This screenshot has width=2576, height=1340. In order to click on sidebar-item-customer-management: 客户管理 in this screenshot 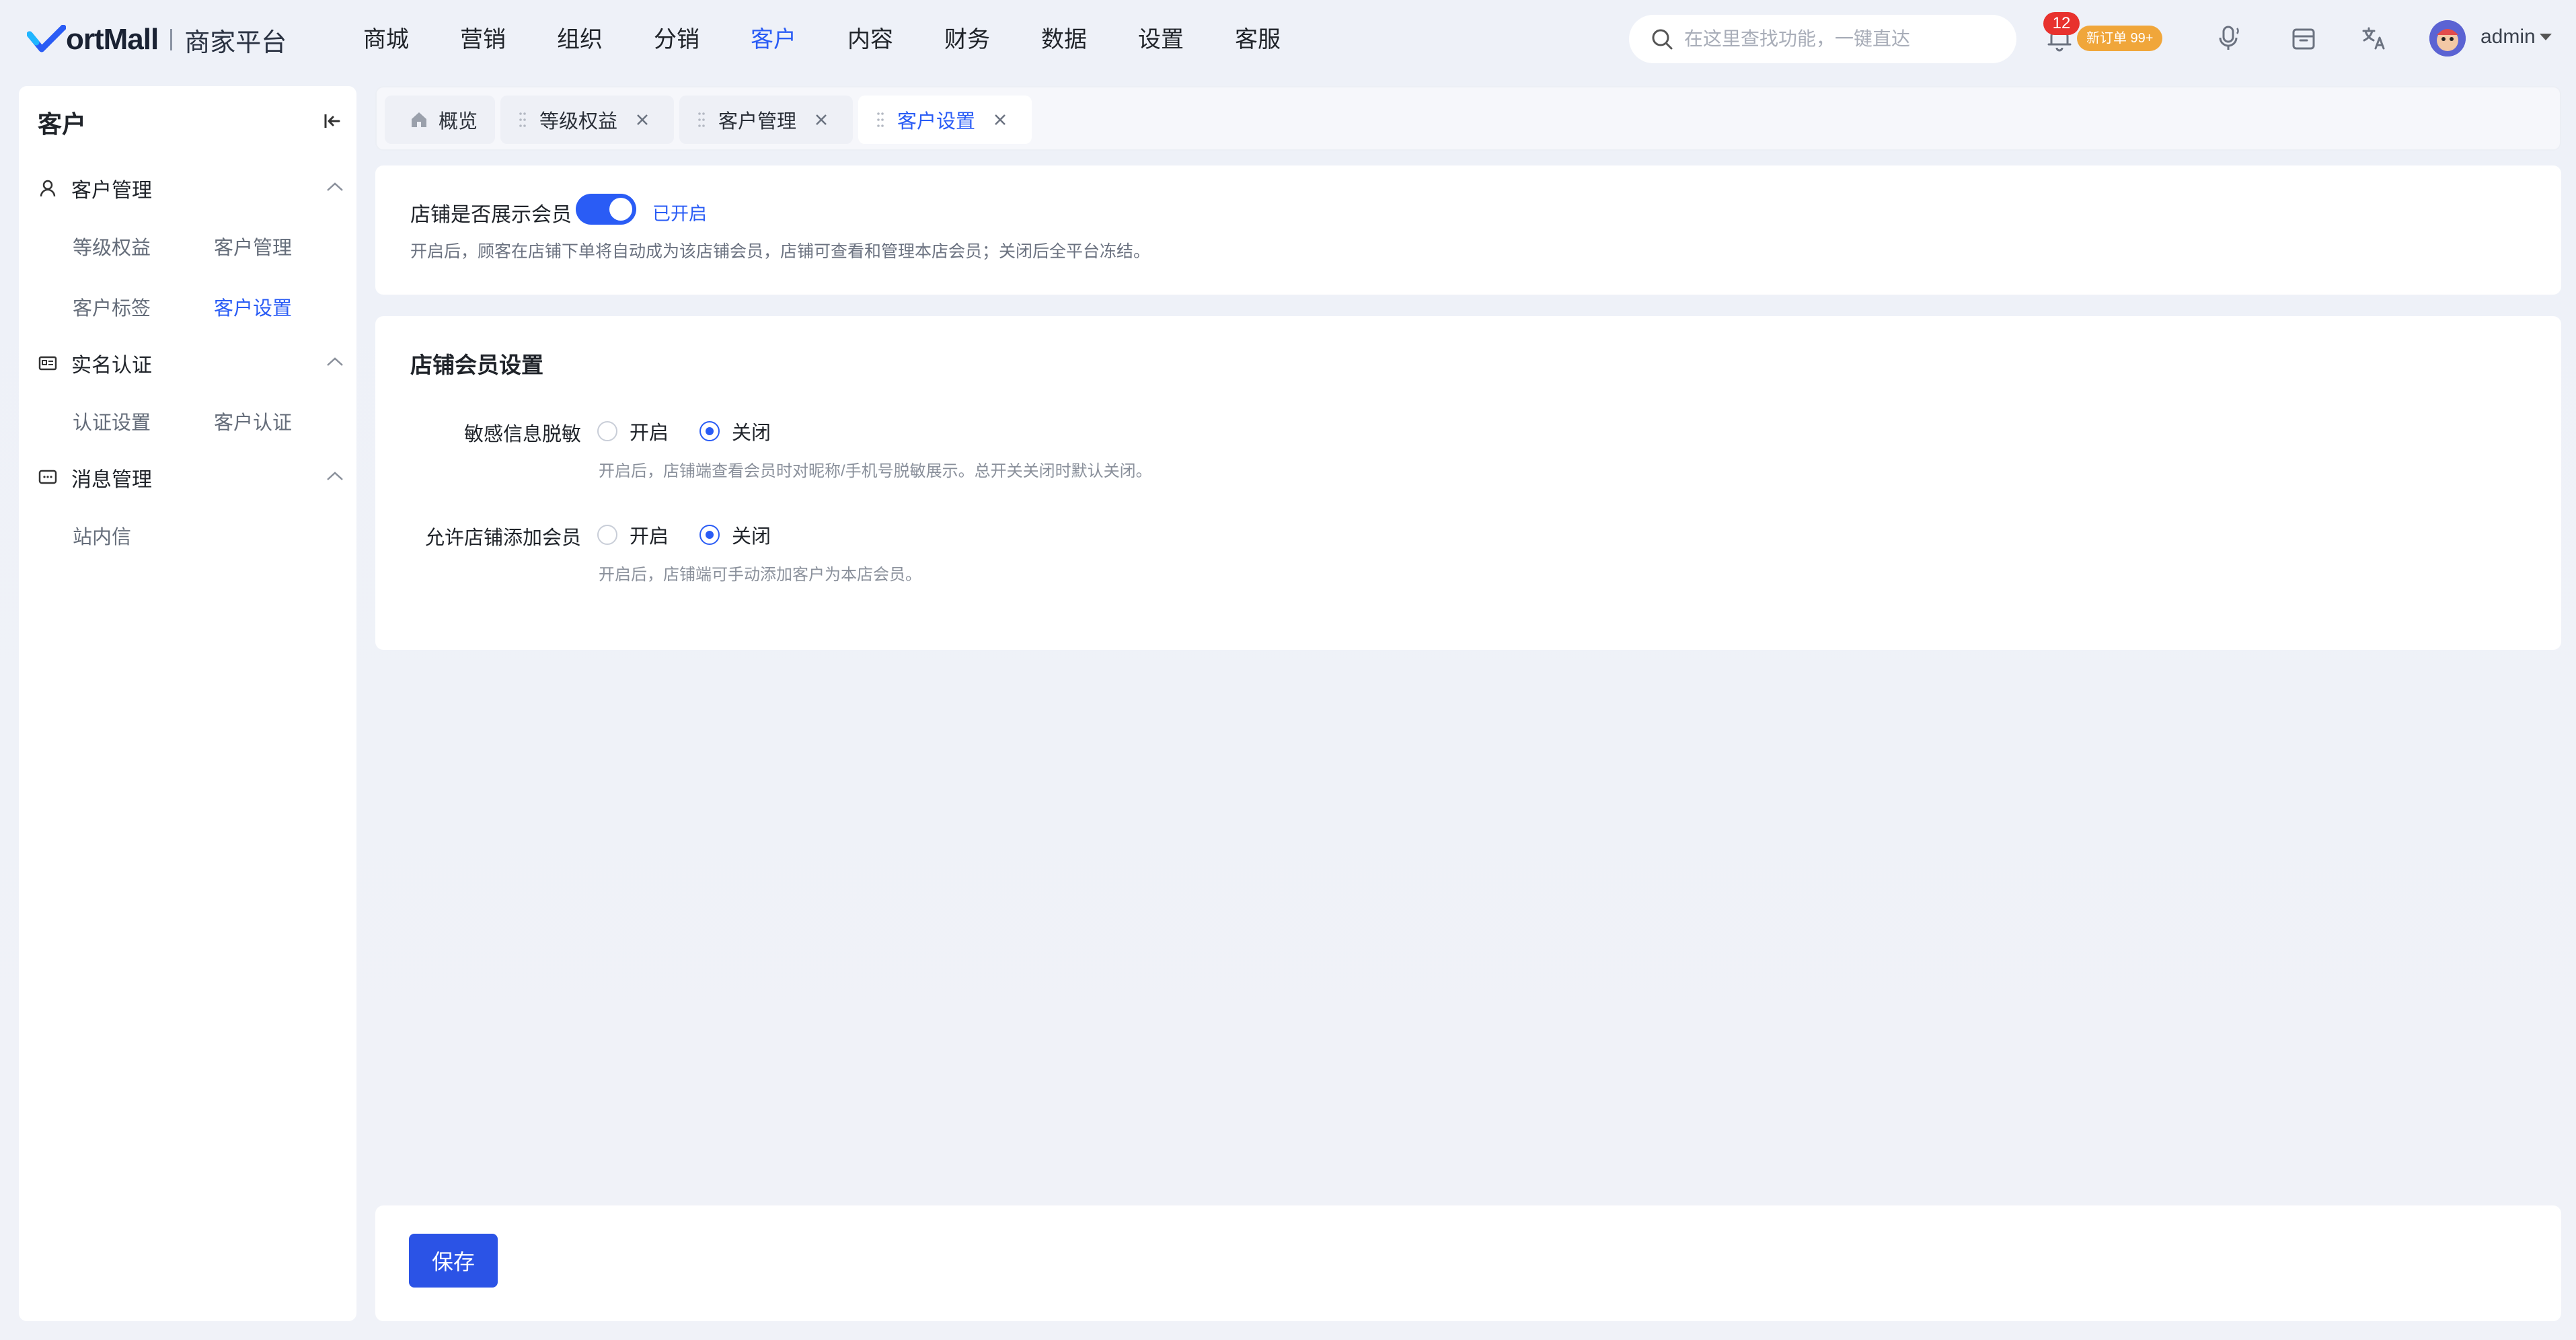, I will do `click(253, 246)`.